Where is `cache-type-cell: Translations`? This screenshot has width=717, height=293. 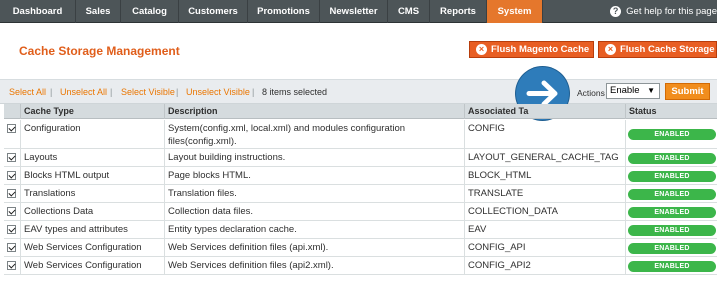
cache-type-cell: Translations is located at coordinates (93, 193).